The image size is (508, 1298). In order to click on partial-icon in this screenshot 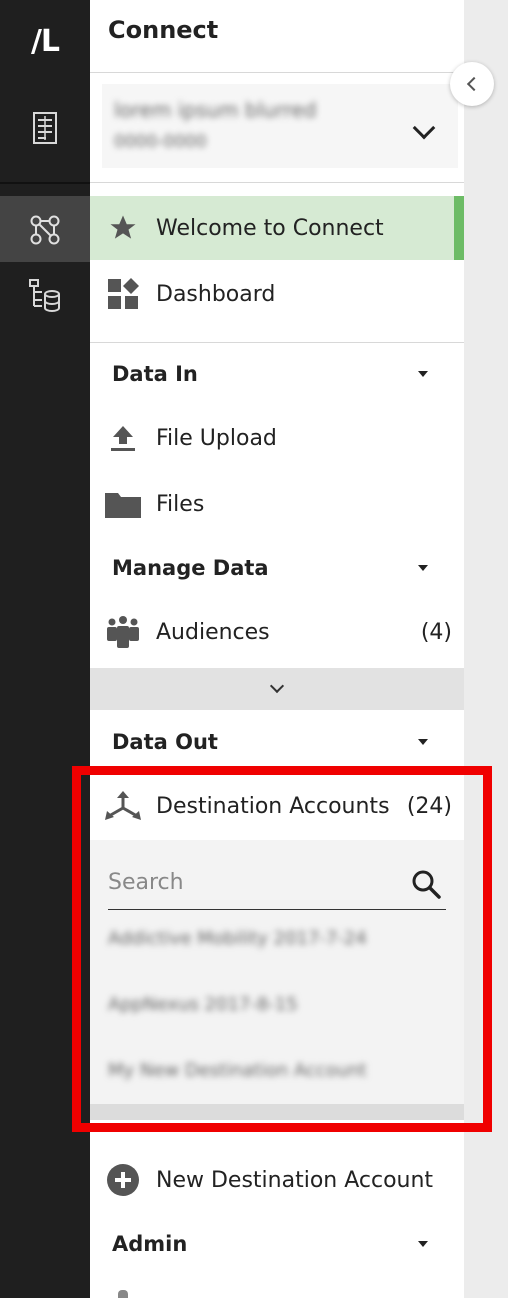, I will do `click(123, 1294)`.